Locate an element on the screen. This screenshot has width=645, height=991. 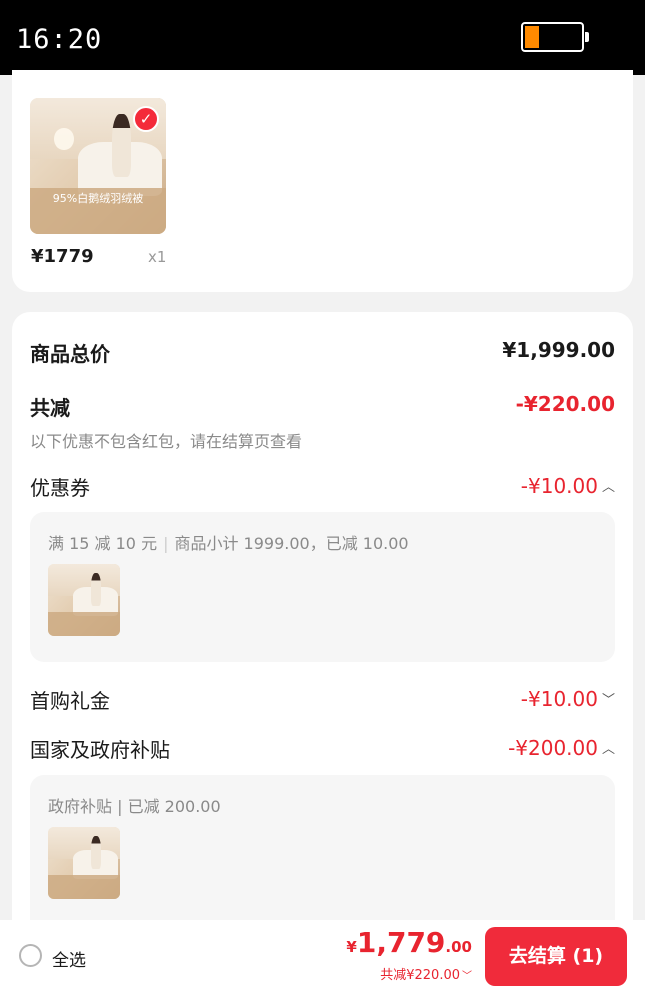
checkout-bar: 全选 ¥1,779.00 共减¥220.00 ﹀ 去结算 (1) is located at coordinates (322, 955).